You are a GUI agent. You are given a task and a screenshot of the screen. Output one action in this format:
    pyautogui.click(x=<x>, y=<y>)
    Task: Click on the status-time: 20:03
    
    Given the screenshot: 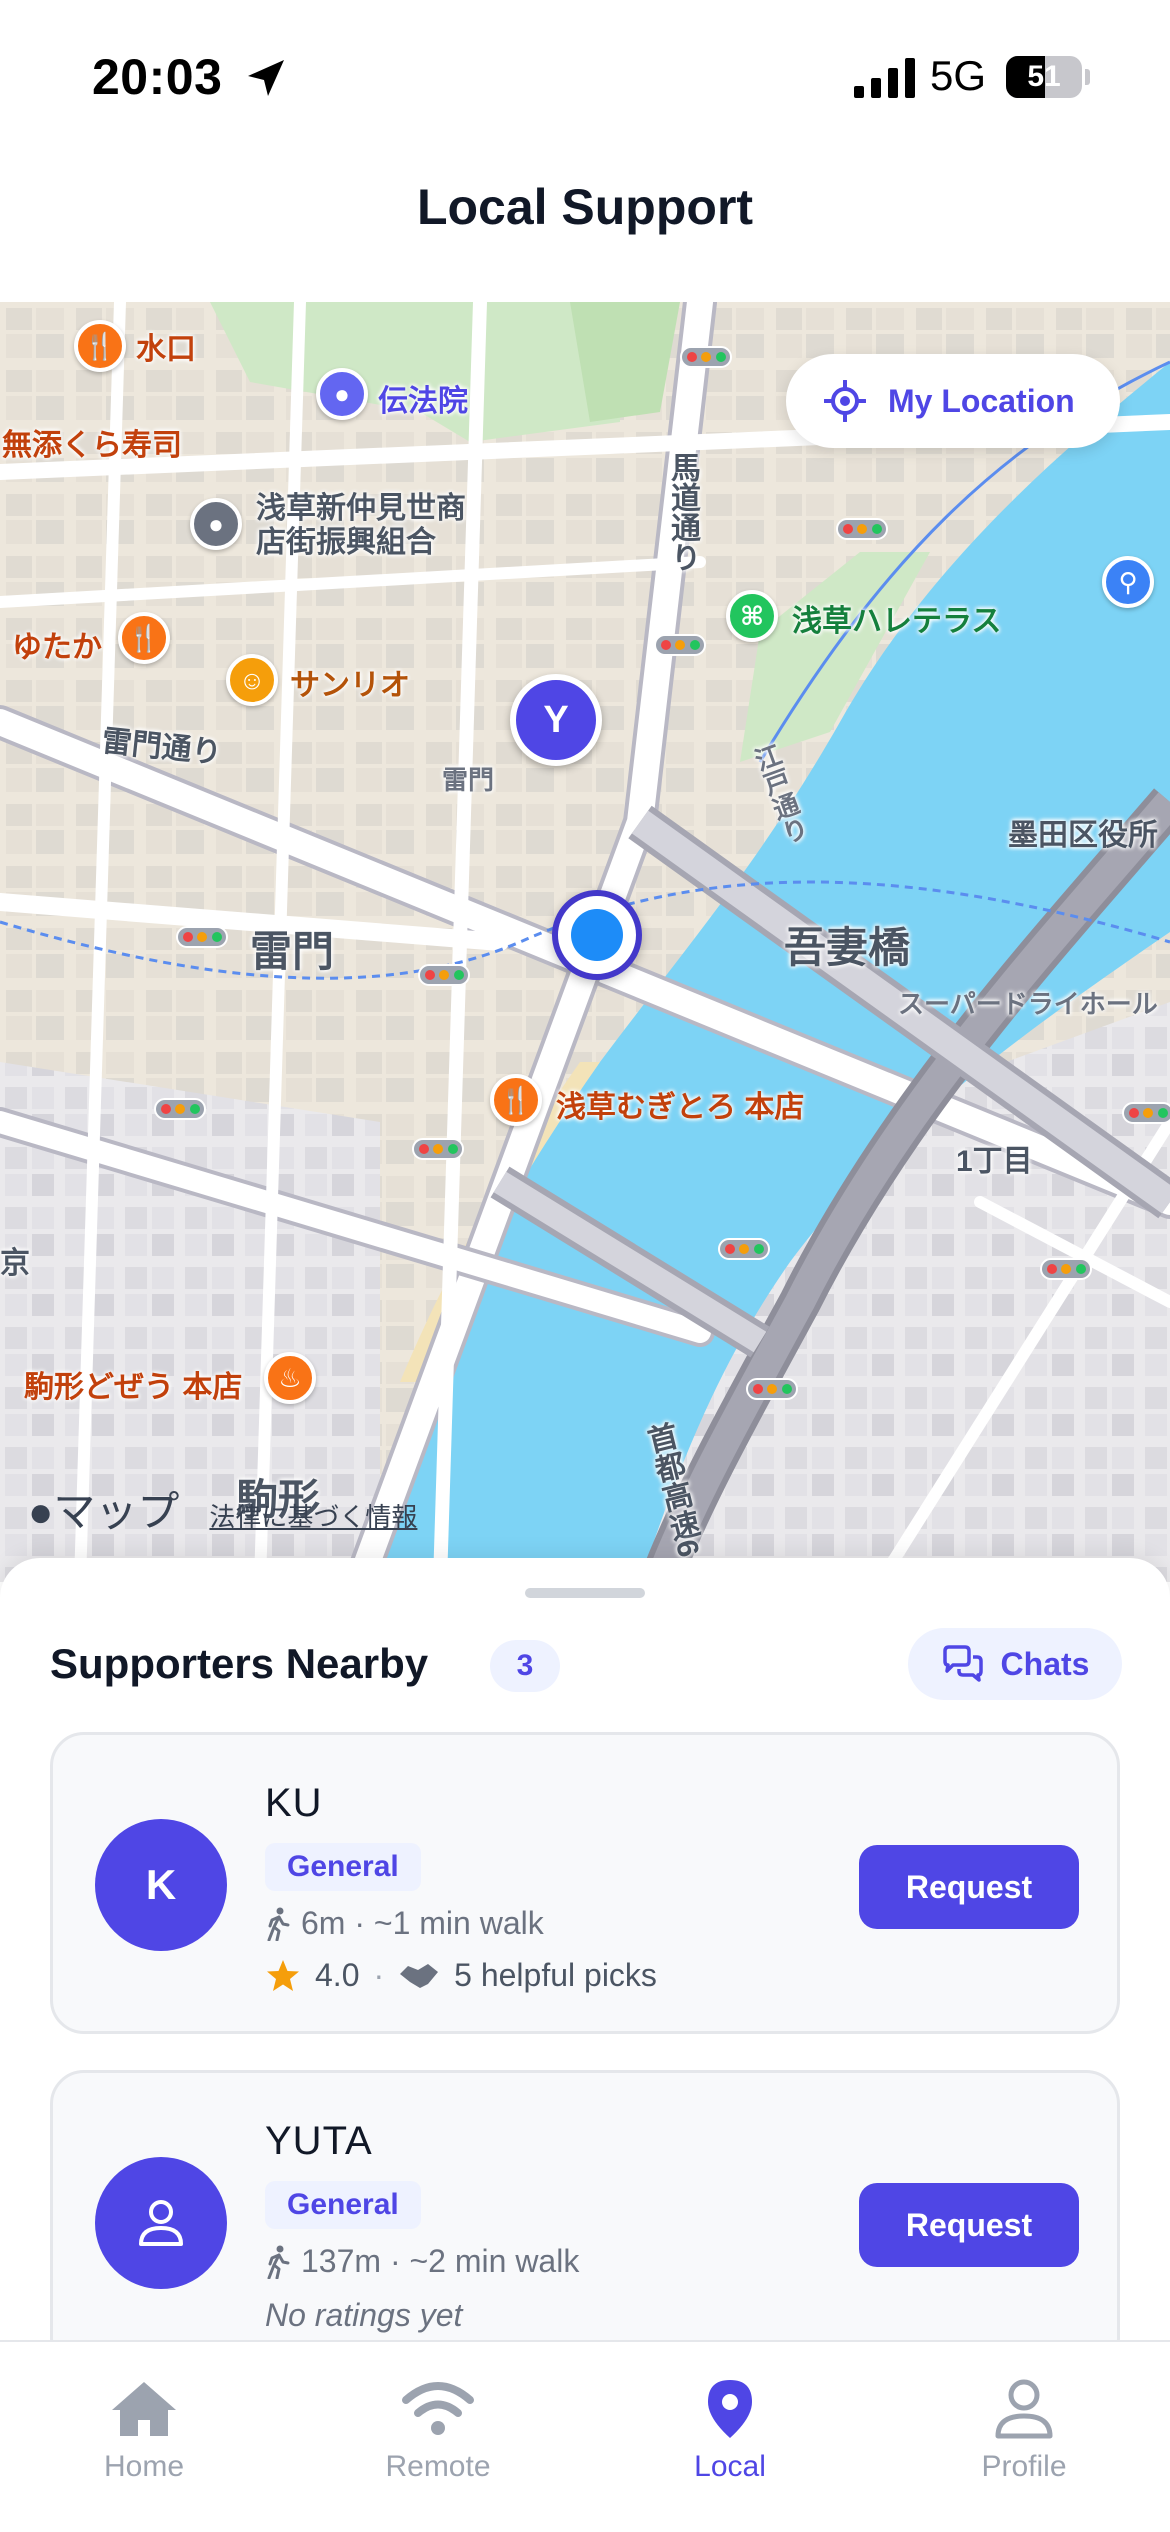 What is the action you would take?
    pyautogui.click(x=157, y=77)
    